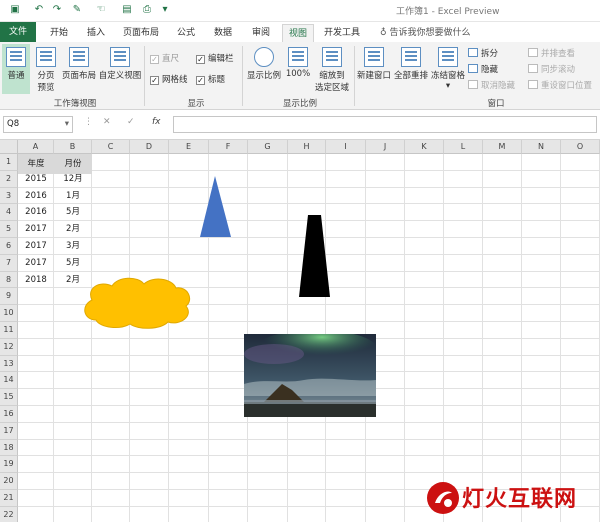 The height and width of the screenshot is (522, 600). What do you see at coordinates (374, 64) in the screenshot?
I see `new-window-button: 新建窗口` at bounding box center [374, 64].